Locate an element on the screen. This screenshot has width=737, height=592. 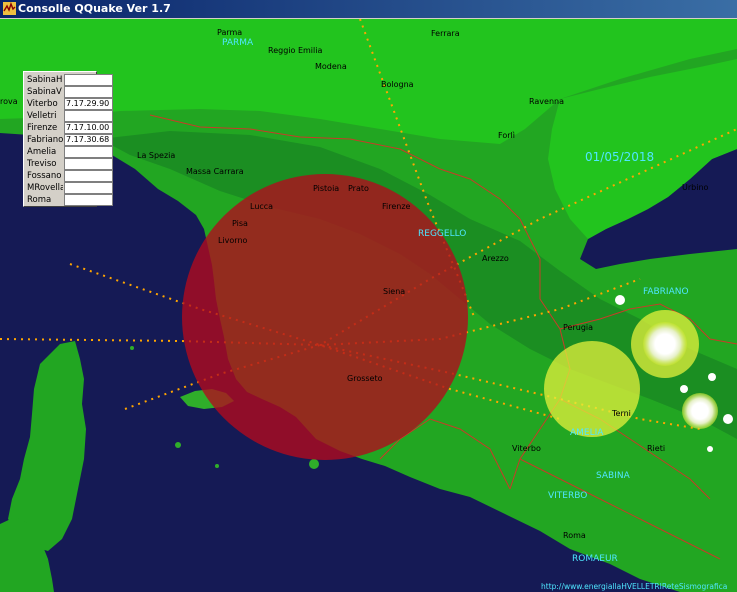
city-label: Massa Carrara is located at coordinates (215, 171).